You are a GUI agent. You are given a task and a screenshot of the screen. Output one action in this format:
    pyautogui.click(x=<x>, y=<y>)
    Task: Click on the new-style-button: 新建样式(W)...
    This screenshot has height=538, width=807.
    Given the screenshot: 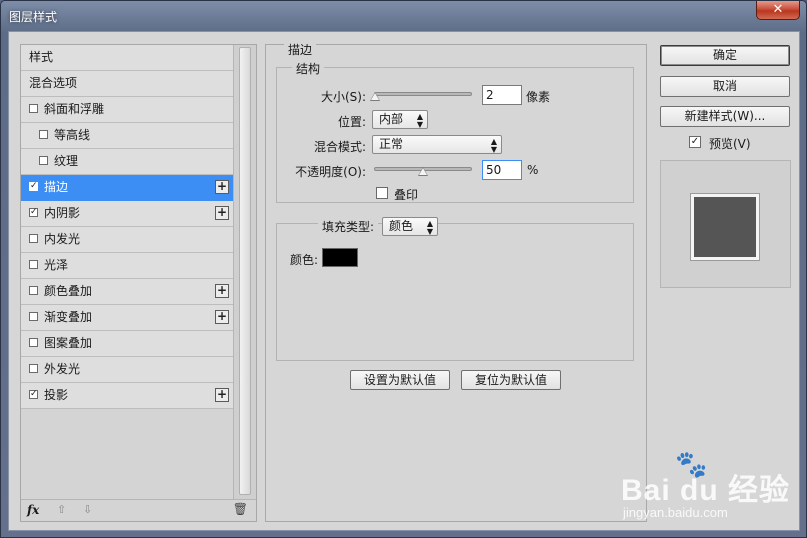 What is the action you would take?
    pyautogui.click(x=725, y=116)
    